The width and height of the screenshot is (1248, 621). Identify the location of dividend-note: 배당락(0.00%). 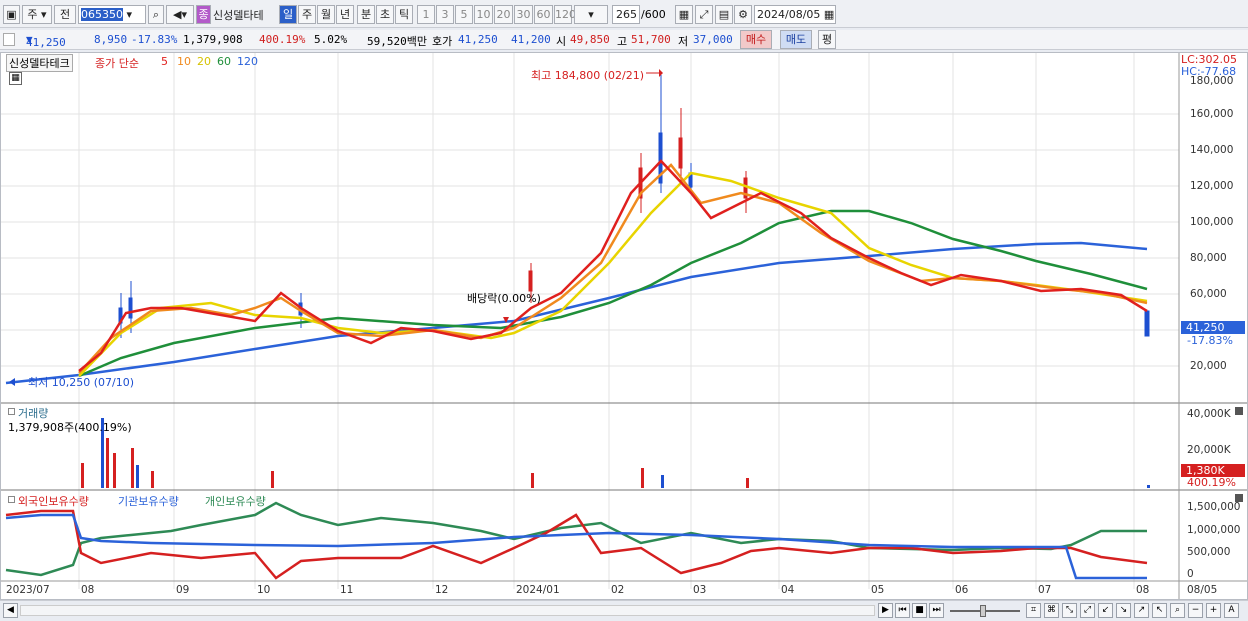
(504, 298).